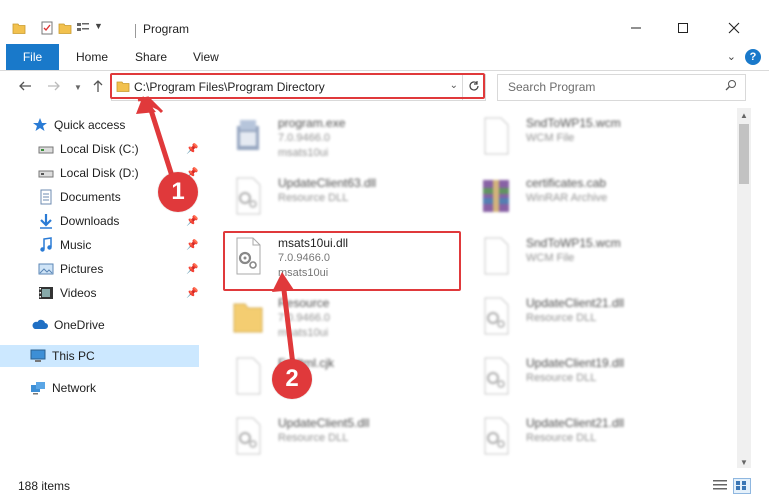  I want to click on videos-icon, so click(46, 293).